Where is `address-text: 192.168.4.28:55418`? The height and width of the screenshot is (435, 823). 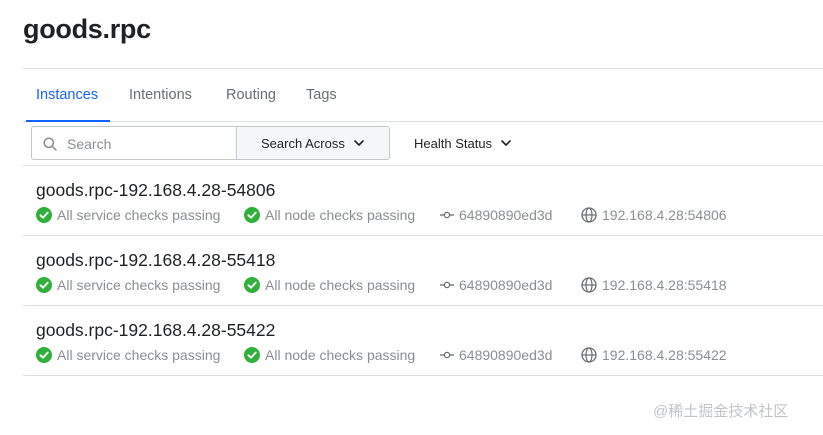
address-text: 192.168.4.28:55418 is located at coordinates (664, 285).